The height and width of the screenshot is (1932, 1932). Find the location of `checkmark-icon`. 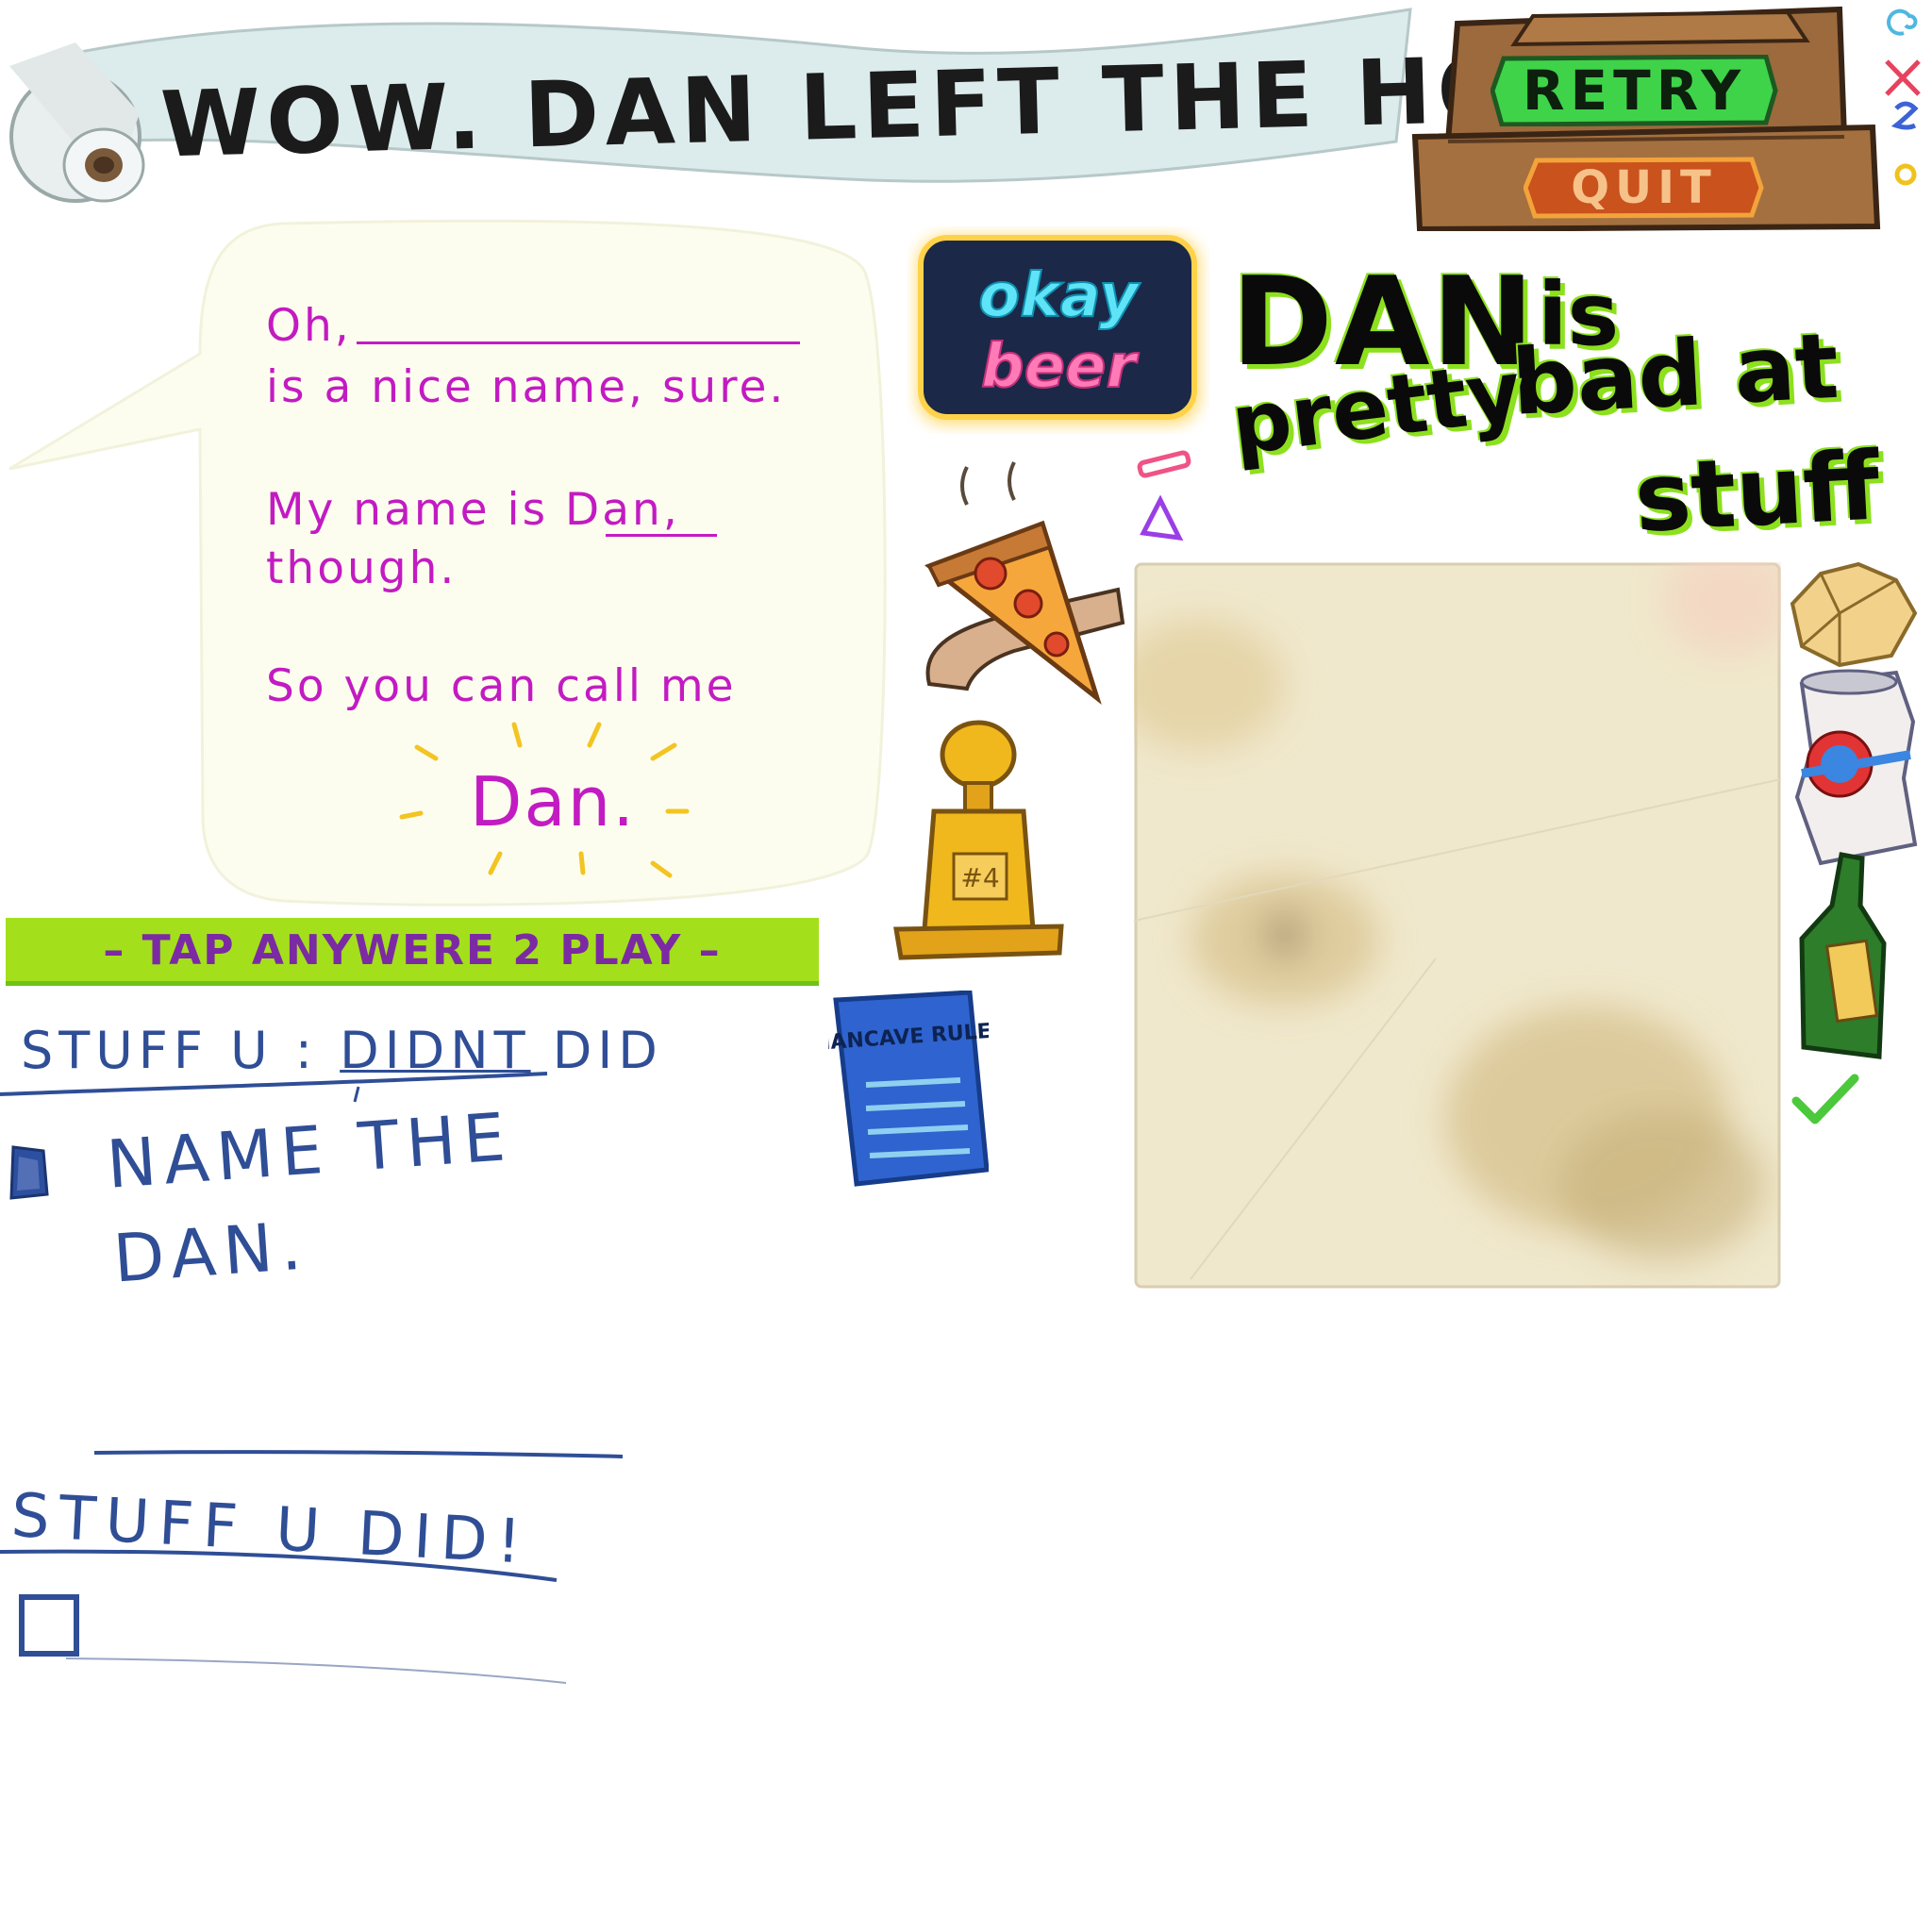

checkmark-icon is located at coordinates (1825, 1099).